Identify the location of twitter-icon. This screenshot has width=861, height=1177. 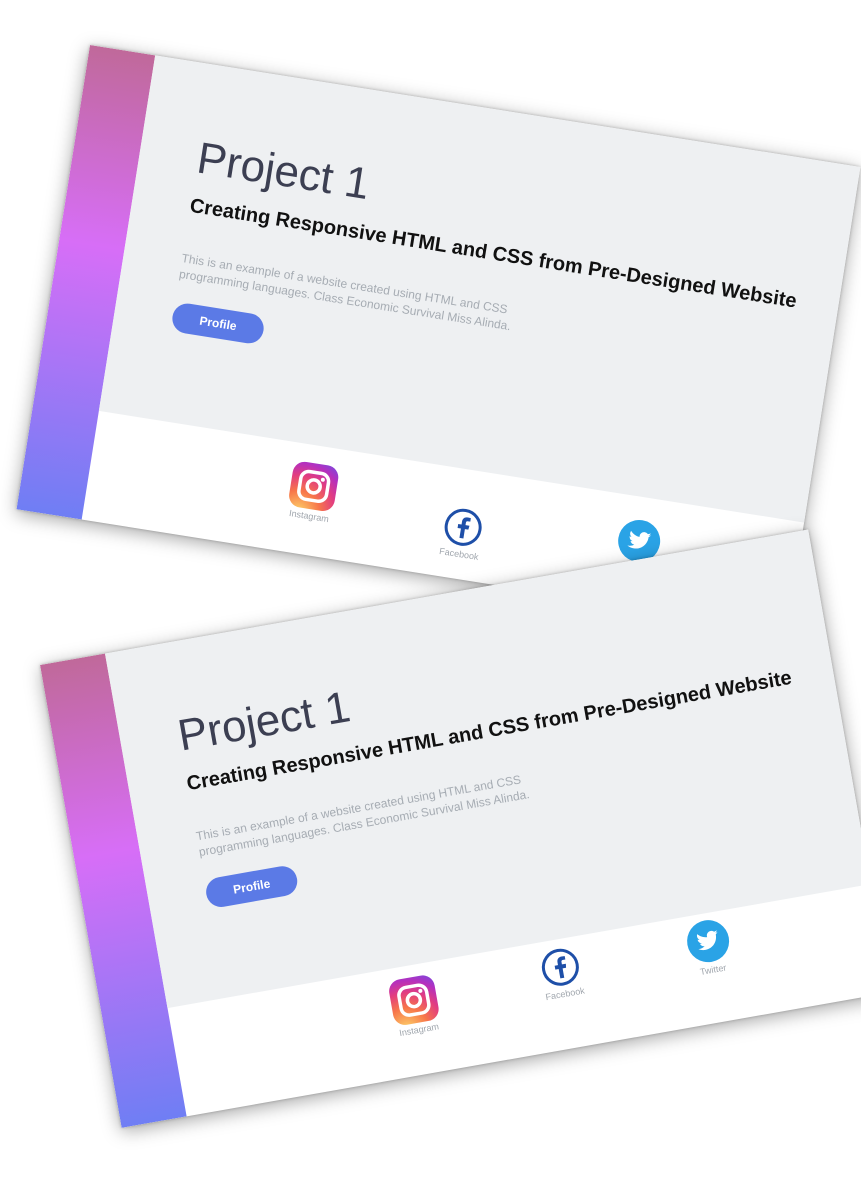
(708, 941).